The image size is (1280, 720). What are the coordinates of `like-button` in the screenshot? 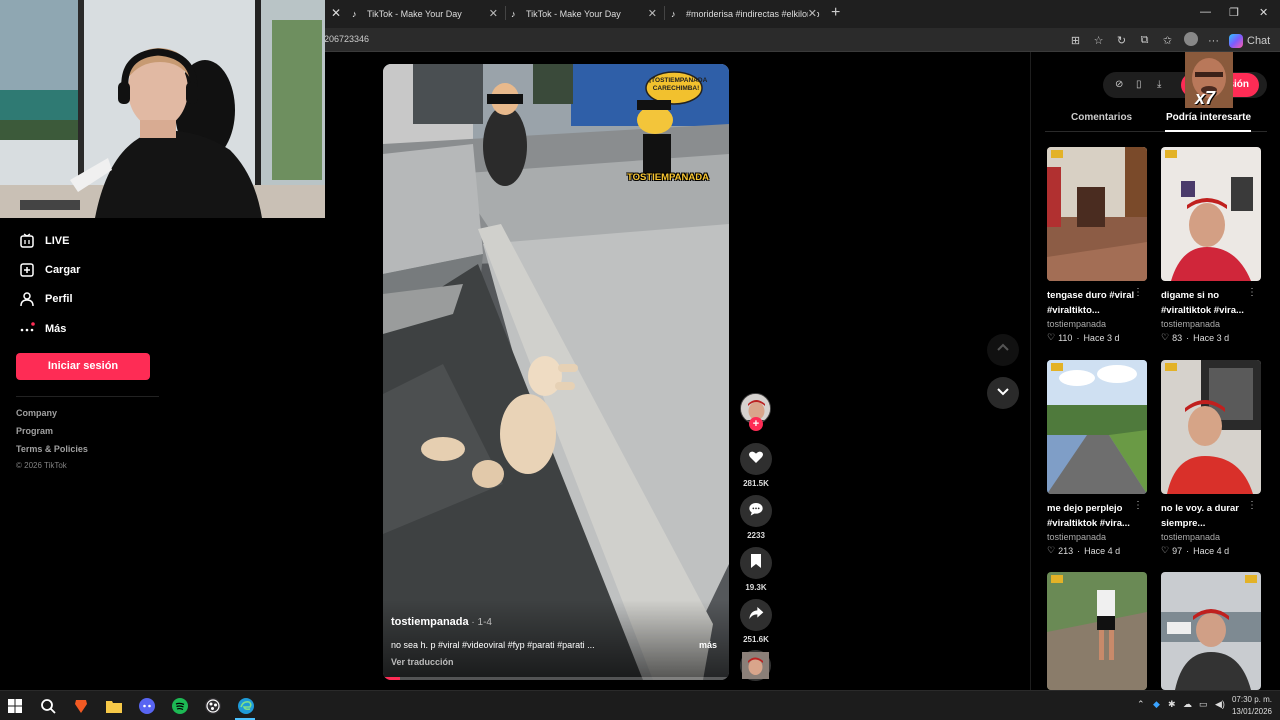 It's located at (756, 459).